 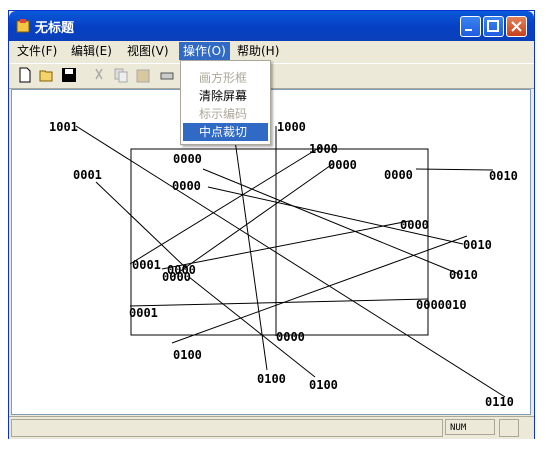 What do you see at coordinates (470, 26) in the screenshot?
I see `minimize-button` at bounding box center [470, 26].